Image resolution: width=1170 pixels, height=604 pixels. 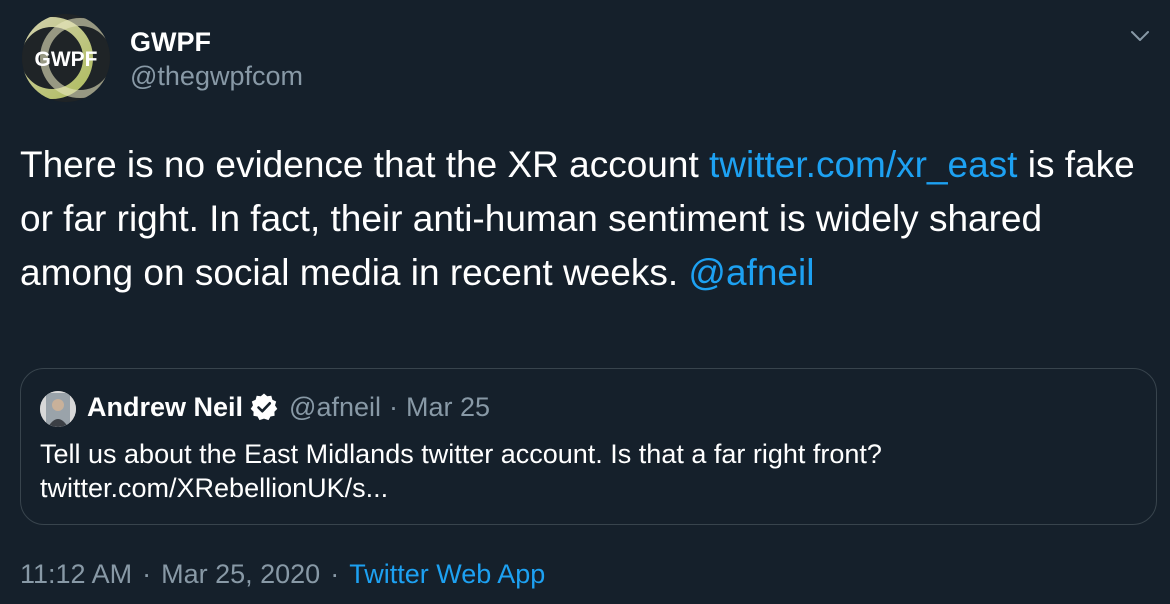 I want to click on tweet-metadata: 11:12 AM · Mar 25, 2020 · Twitter Web App, so click(x=282, y=574).